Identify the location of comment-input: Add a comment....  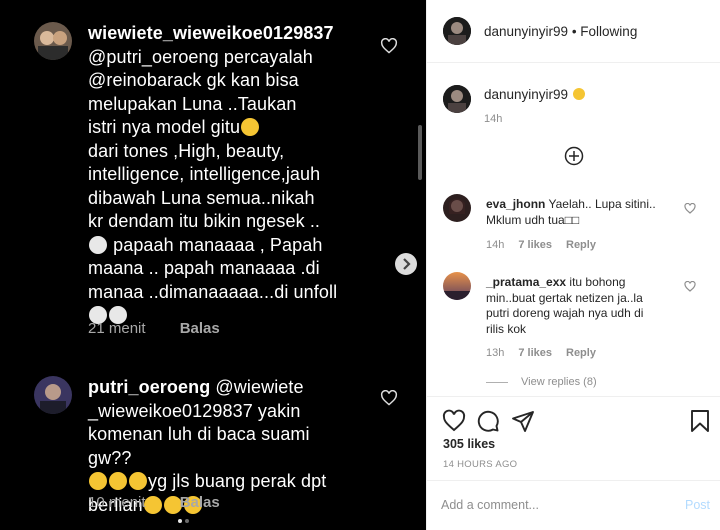
(490, 505).